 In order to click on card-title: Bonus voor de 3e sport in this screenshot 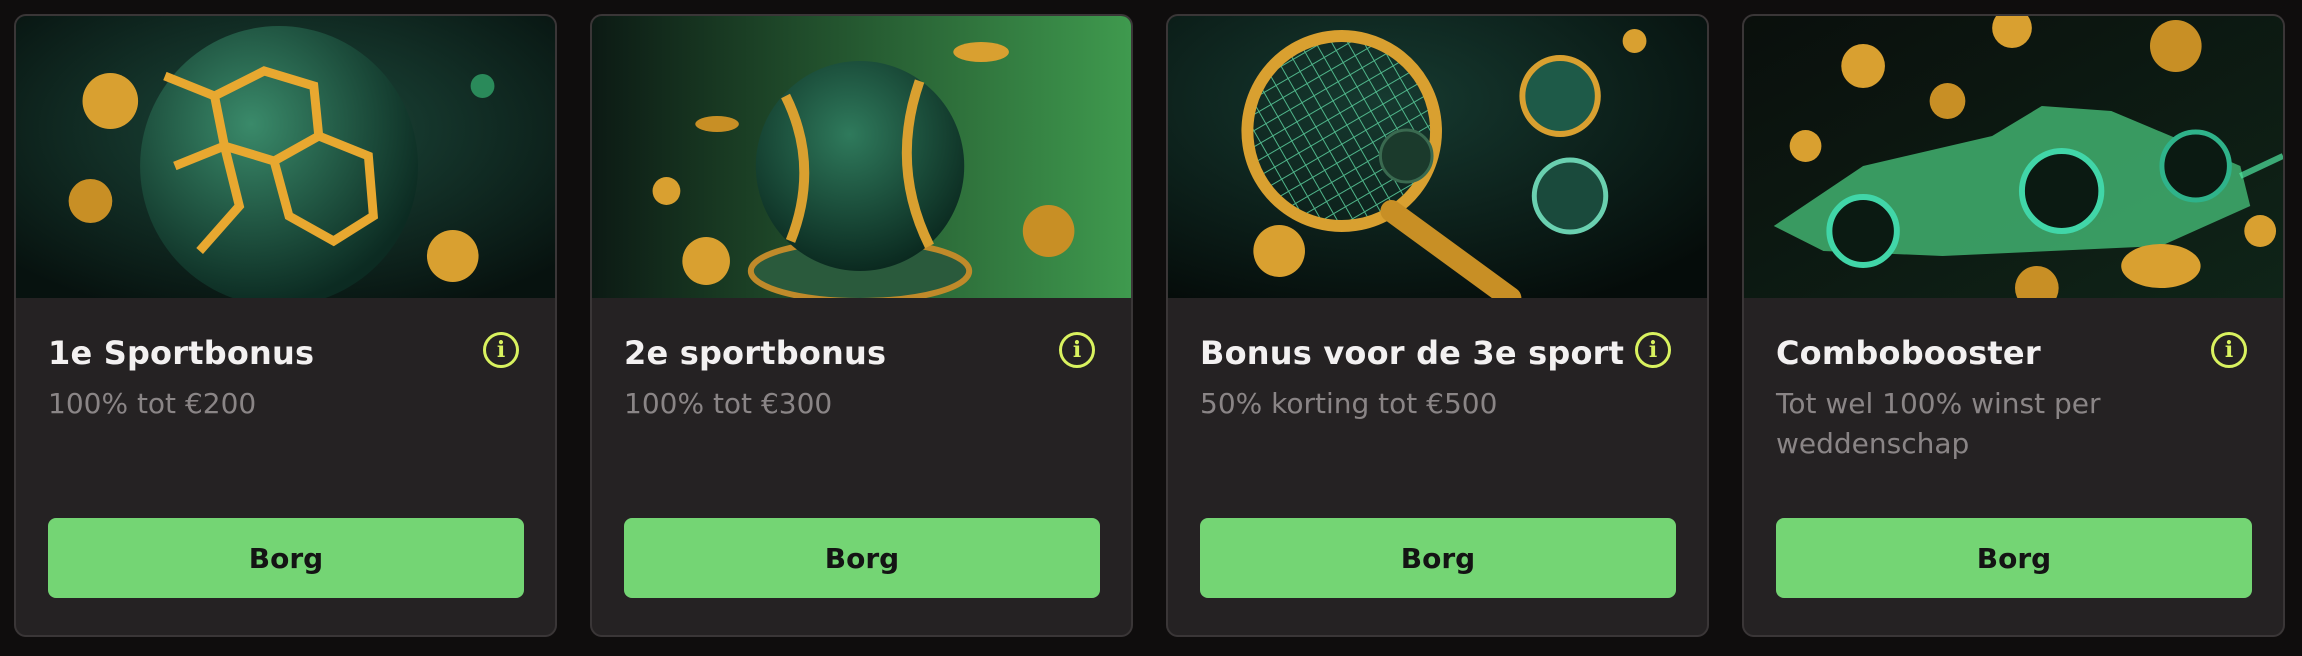, I will do `click(1412, 353)`.